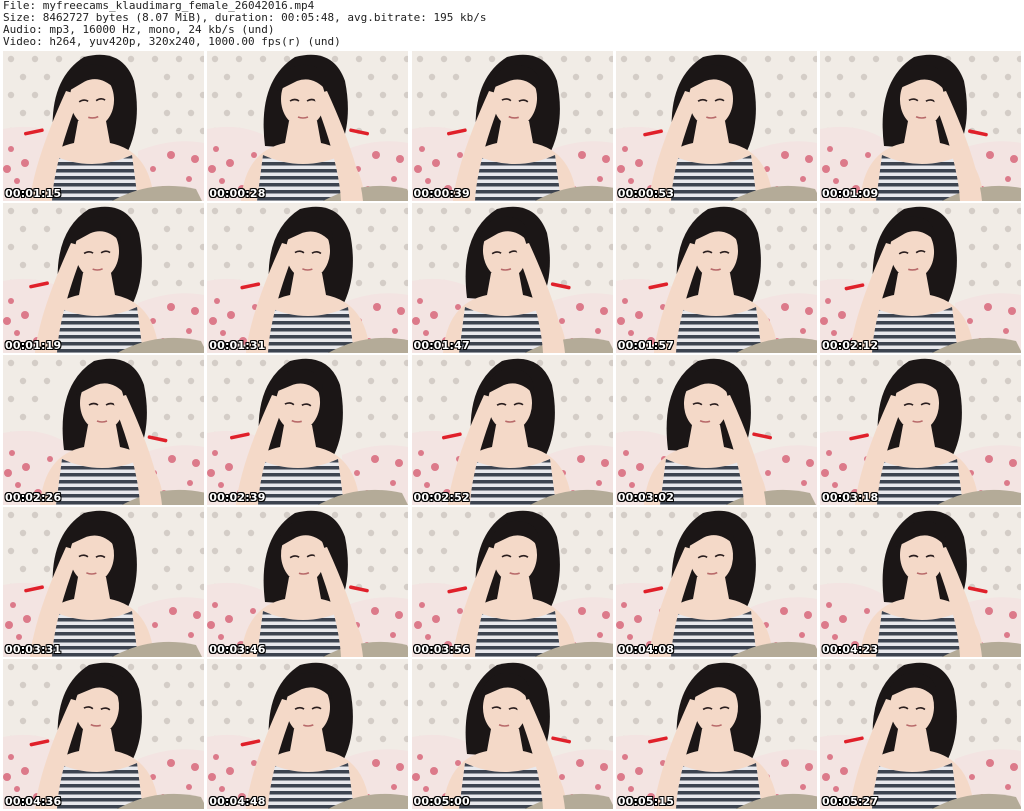  I want to click on thumbnail-timestamp: 00:04:36, so click(33, 801).